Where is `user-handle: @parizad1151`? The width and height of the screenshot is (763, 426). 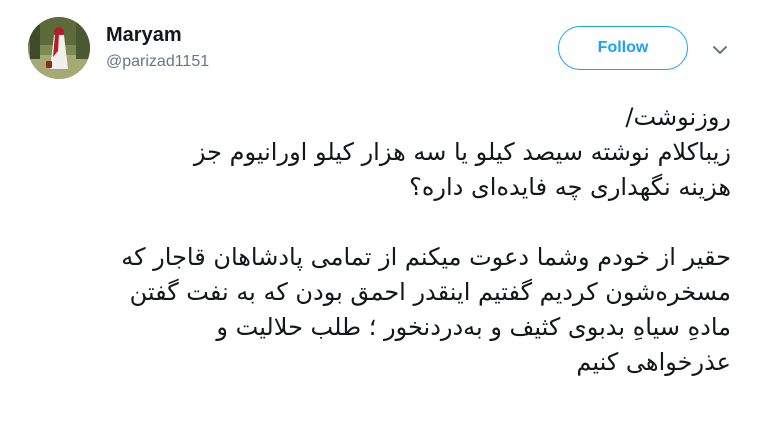
user-handle: @parizad1151 is located at coordinates (157, 62).